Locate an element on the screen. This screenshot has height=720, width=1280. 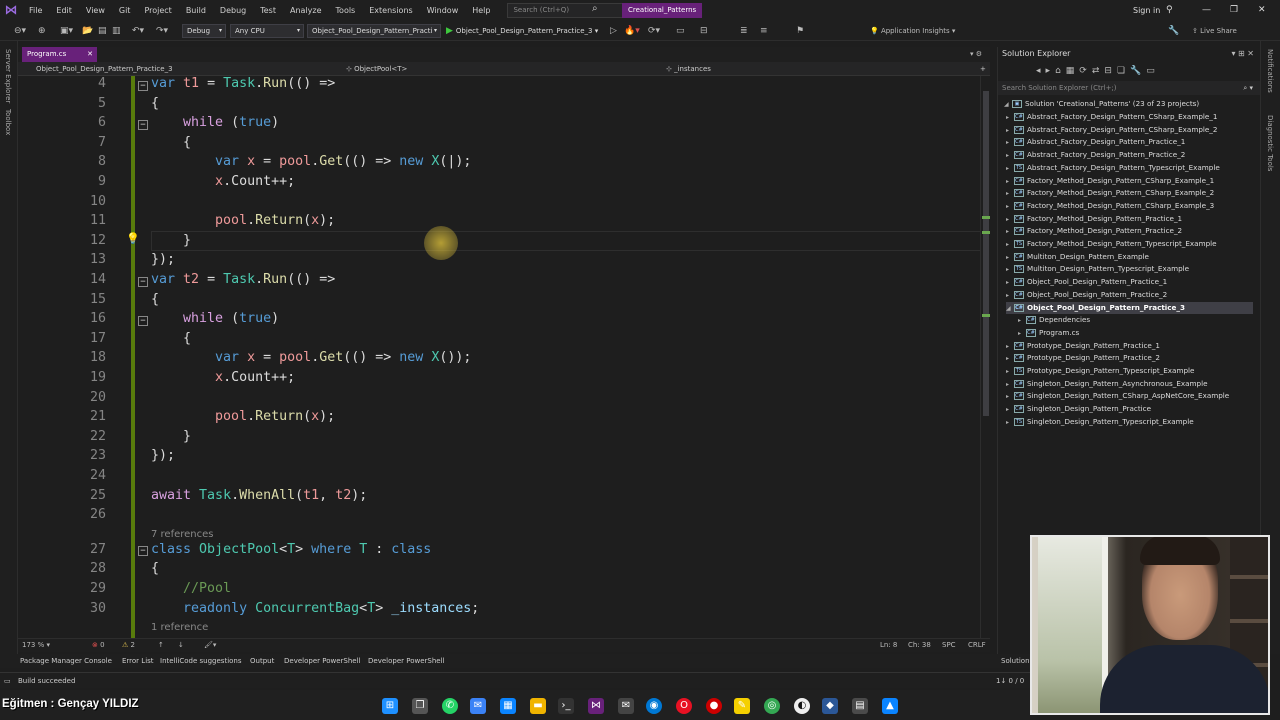
diagnostic-tools-tab: Diagnostic Tools is located at coordinates (1270, 143).